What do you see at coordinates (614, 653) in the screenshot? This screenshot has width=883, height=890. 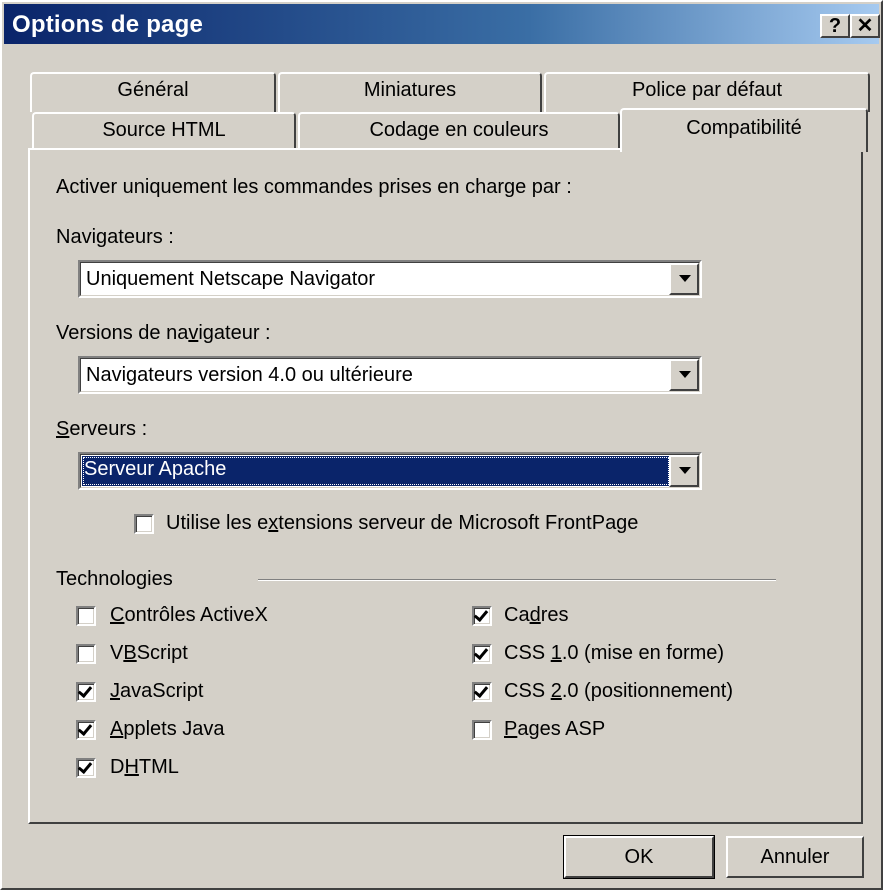 I see `css1-label: CSS 1.0 (mise en forme)` at bounding box center [614, 653].